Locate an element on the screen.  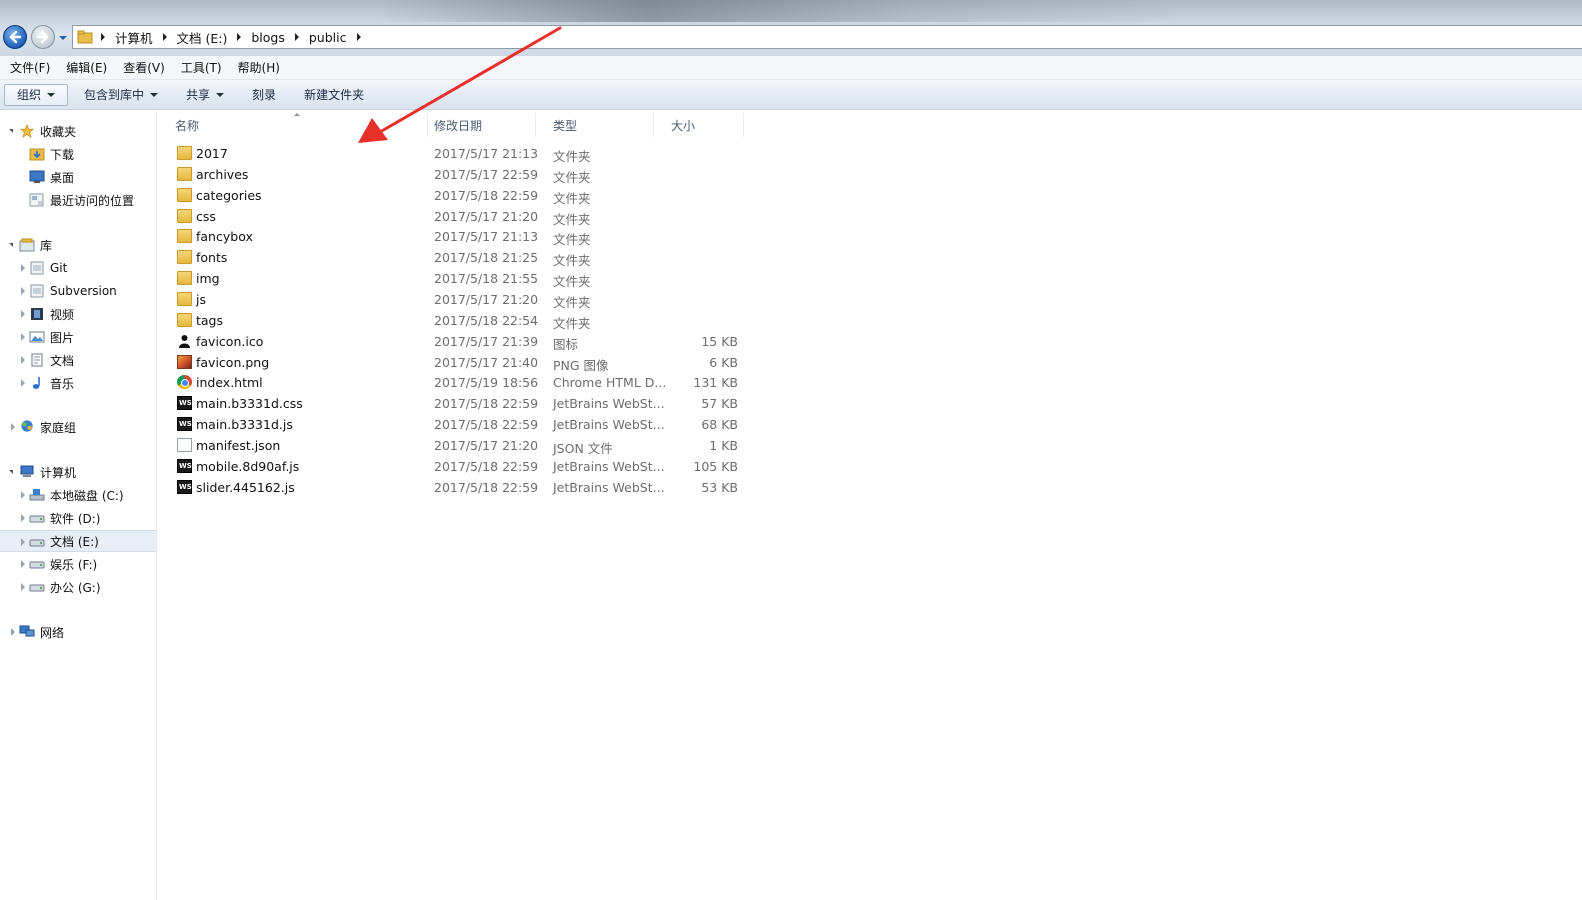
file-row: fancybox 2017/5/17 21:13 文件夹 is located at coordinates (458, 236).